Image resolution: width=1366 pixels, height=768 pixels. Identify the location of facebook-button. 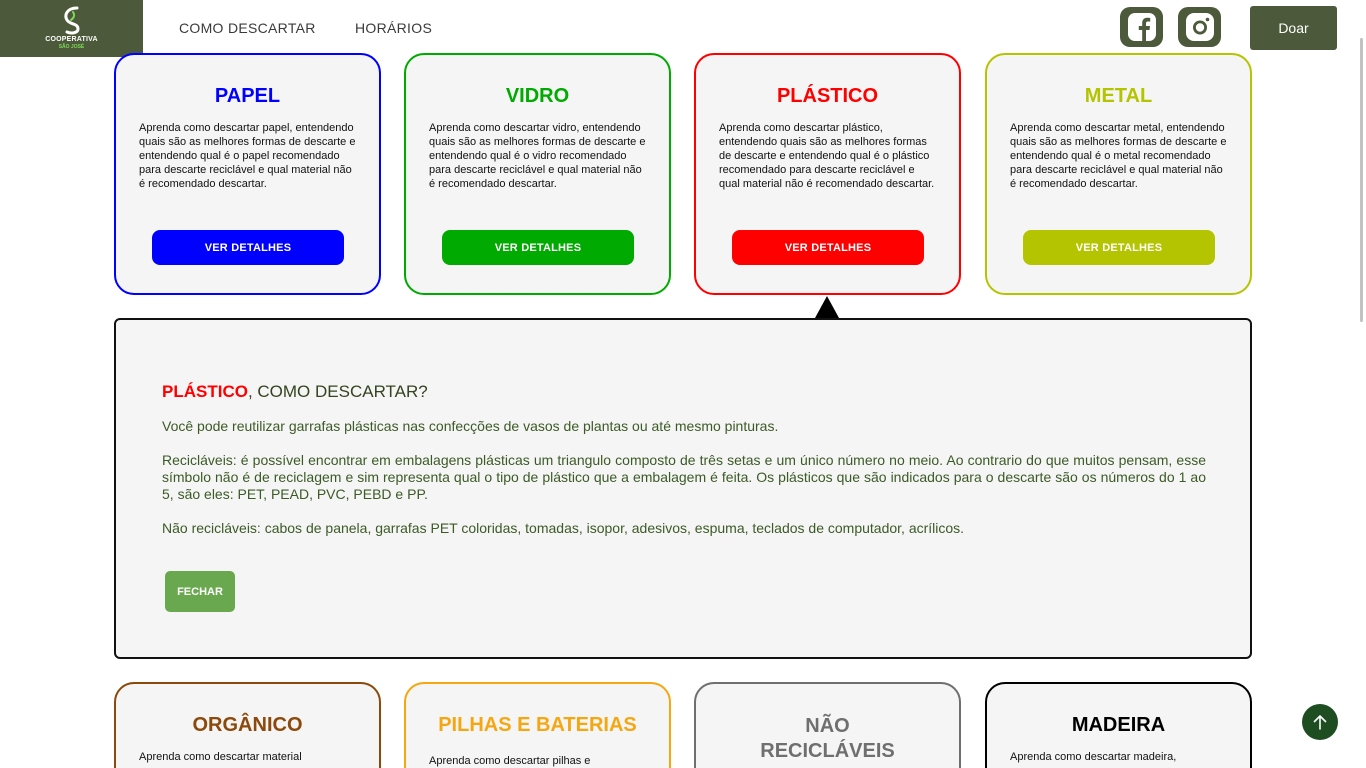
(1141, 27).